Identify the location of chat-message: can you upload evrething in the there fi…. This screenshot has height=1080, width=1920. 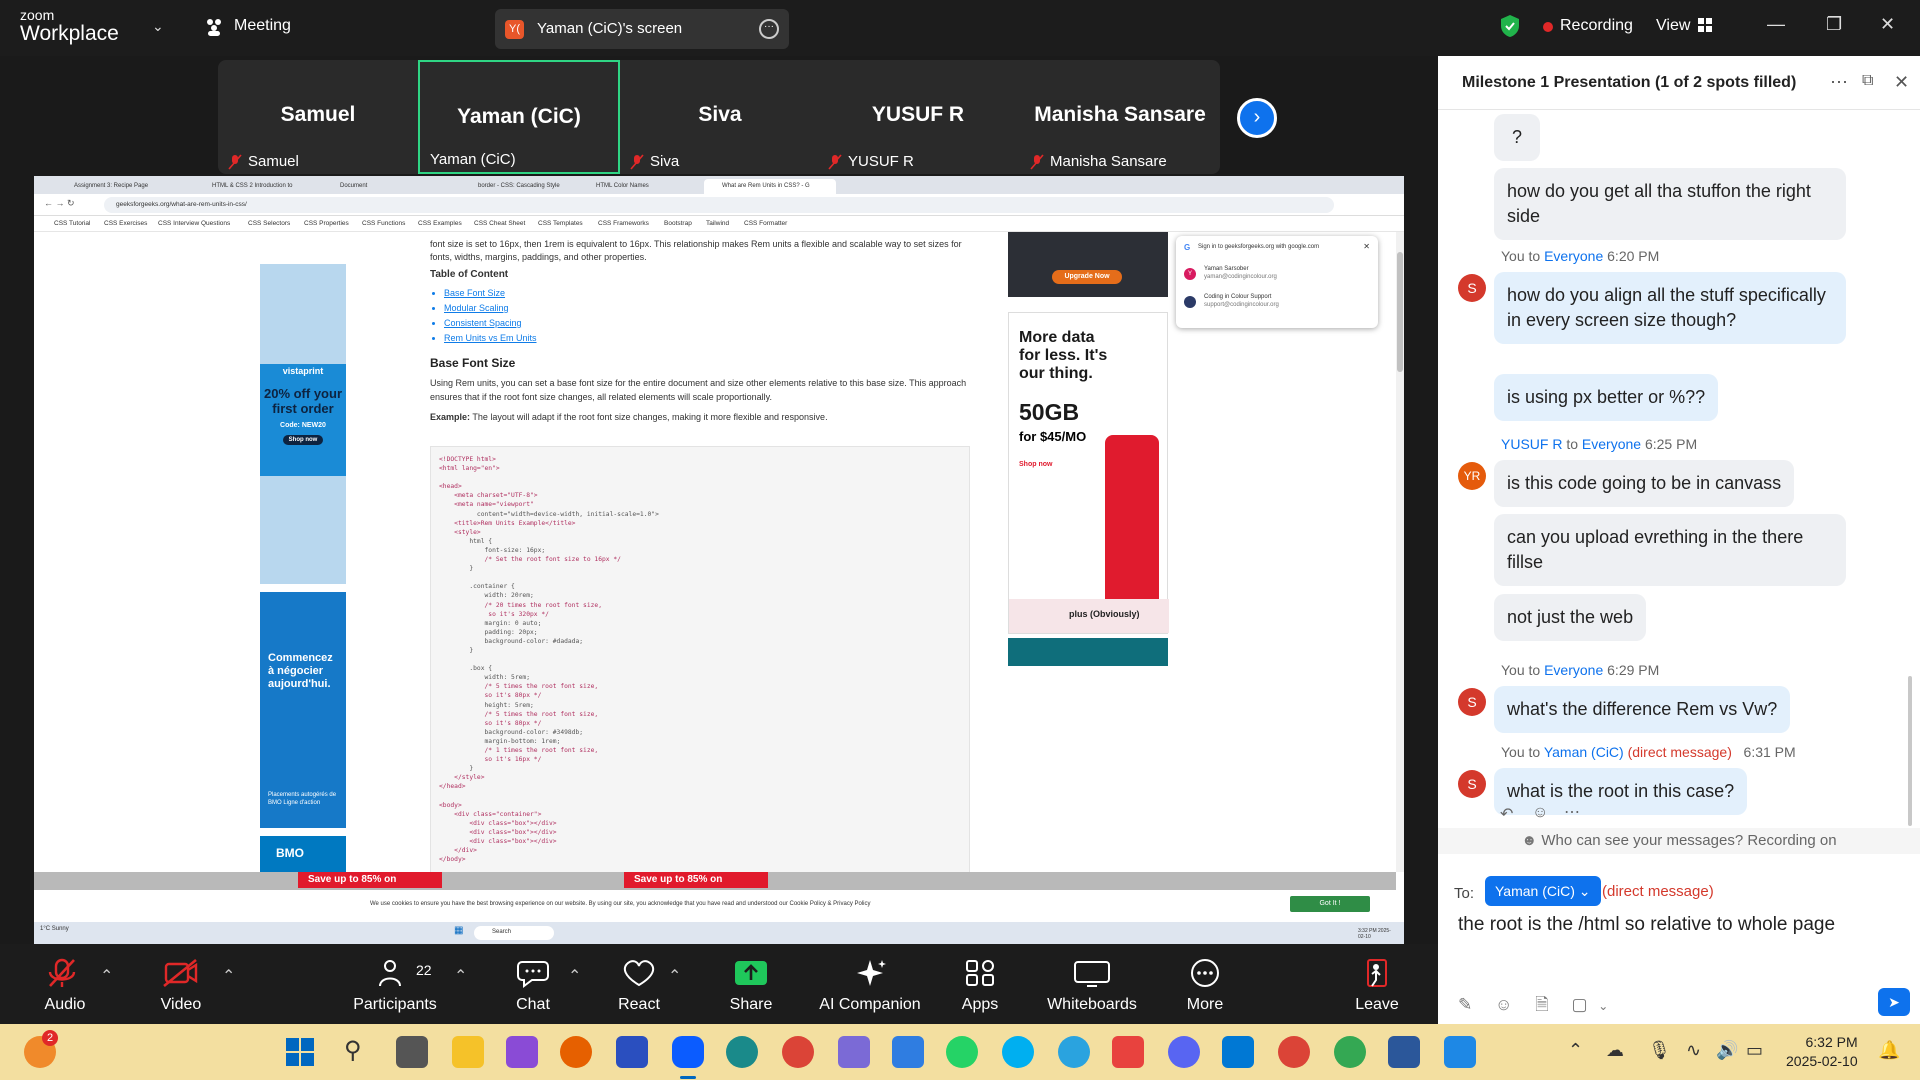
(1670, 550).